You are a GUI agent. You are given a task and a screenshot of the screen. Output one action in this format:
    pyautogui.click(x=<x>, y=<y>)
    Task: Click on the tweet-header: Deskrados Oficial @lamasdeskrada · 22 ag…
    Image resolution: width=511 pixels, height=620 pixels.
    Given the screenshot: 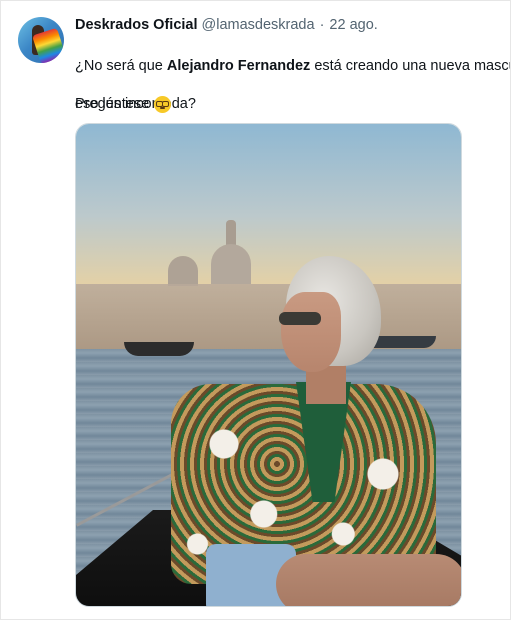 What is the action you would take?
    pyautogui.click(x=226, y=26)
    